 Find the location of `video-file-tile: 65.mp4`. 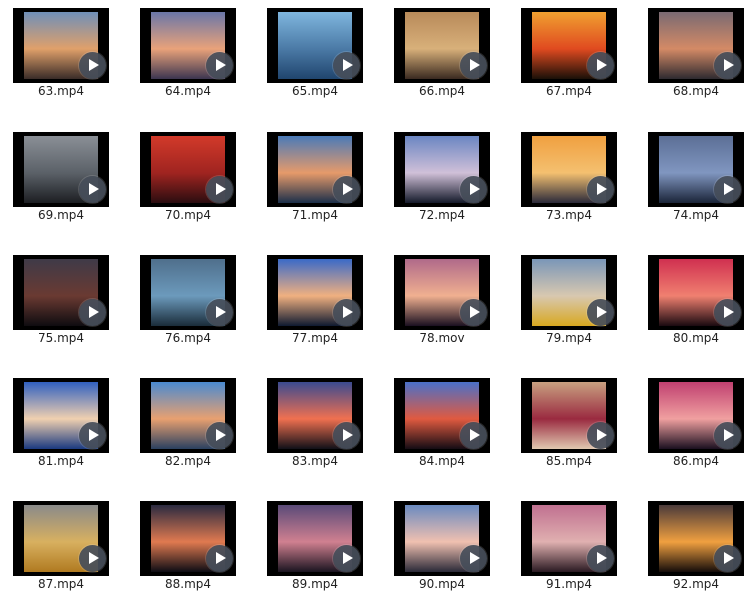

video-file-tile: 65.mp4 is located at coordinates (314, 60).